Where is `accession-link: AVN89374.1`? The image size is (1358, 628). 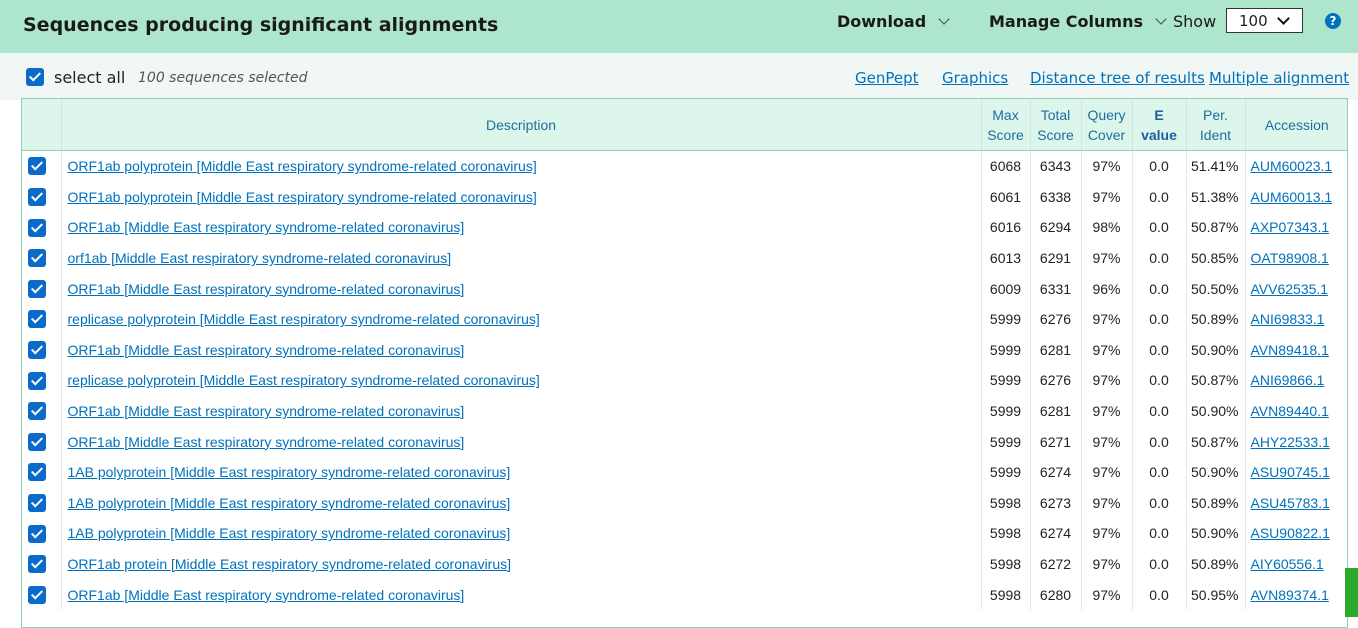
accession-link: AVN89374.1 is located at coordinates (1290, 595).